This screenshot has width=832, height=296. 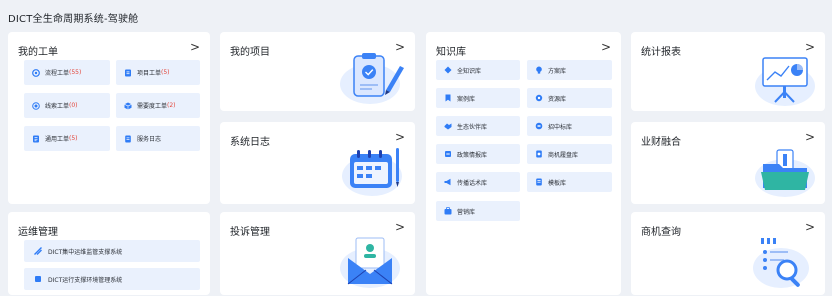 What do you see at coordinates (85, 280) in the screenshot?
I see `ops-system-label: DICT运行支撑环境管理系统` at bounding box center [85, 280].